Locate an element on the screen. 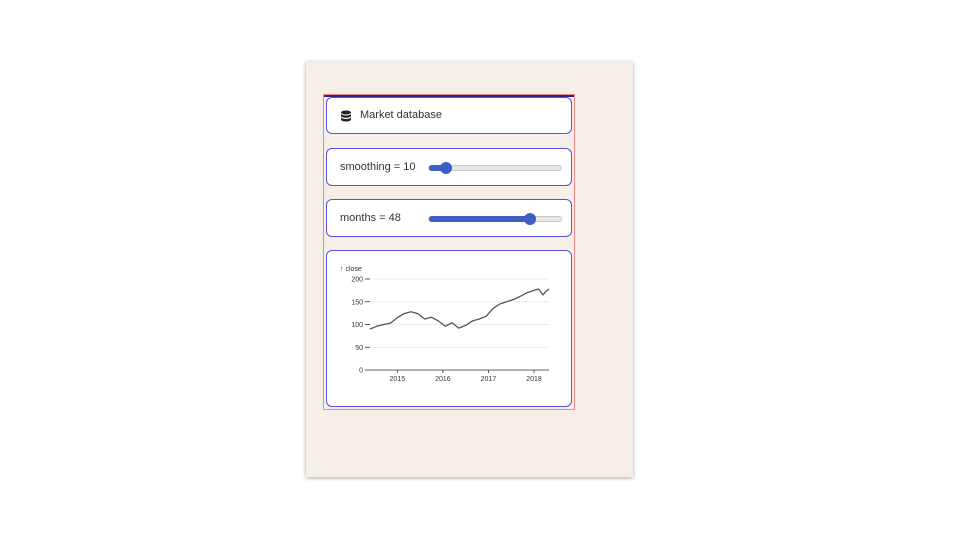  smoothing-slider is located at coordinates (495, 168).